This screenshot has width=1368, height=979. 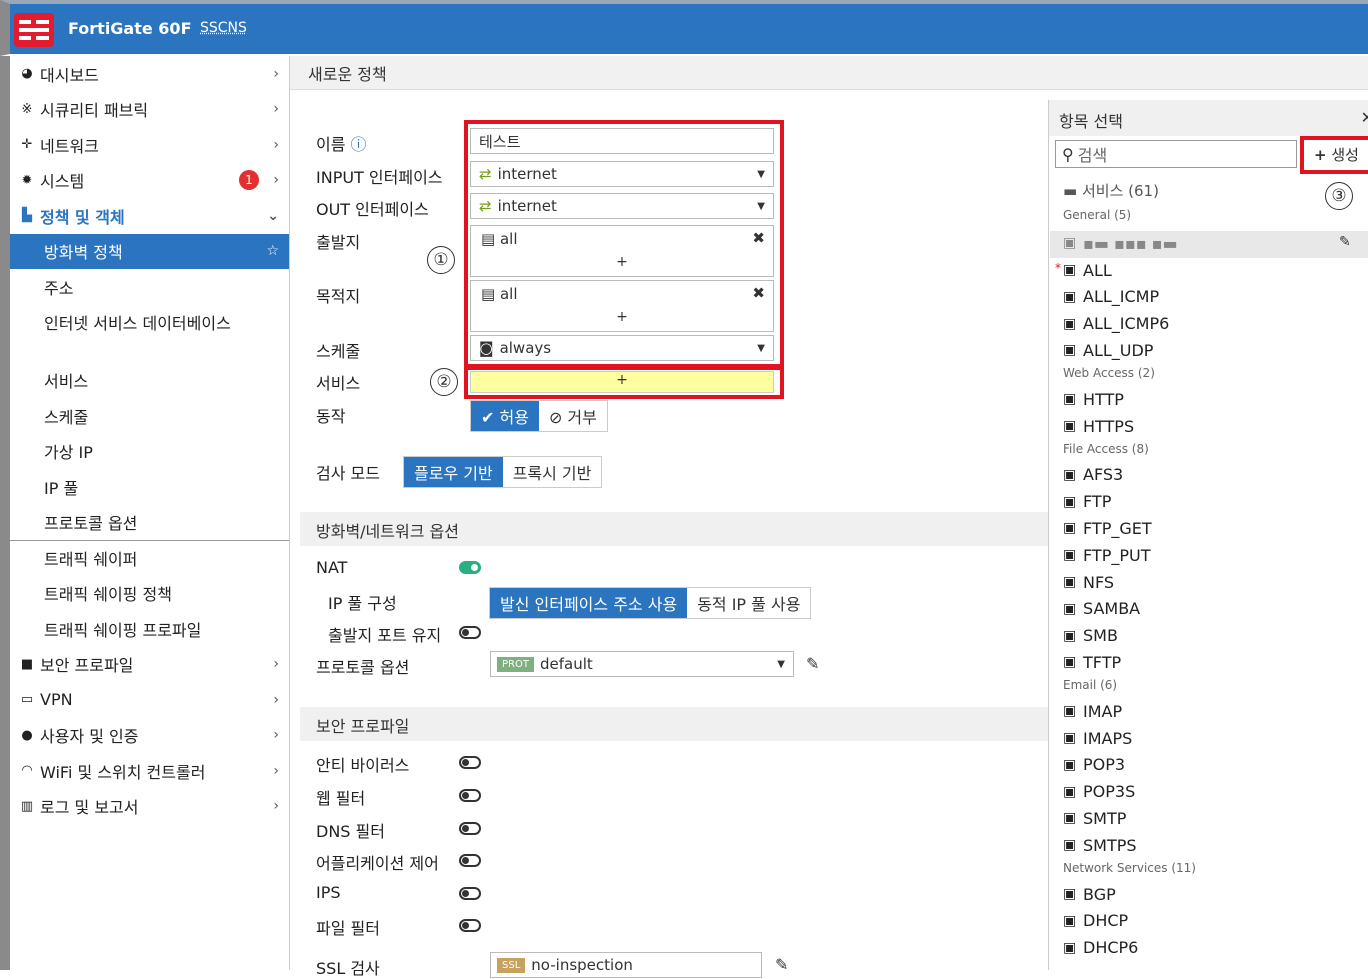 I want to click on file-filter-toggle, so click(x=470, y=925).